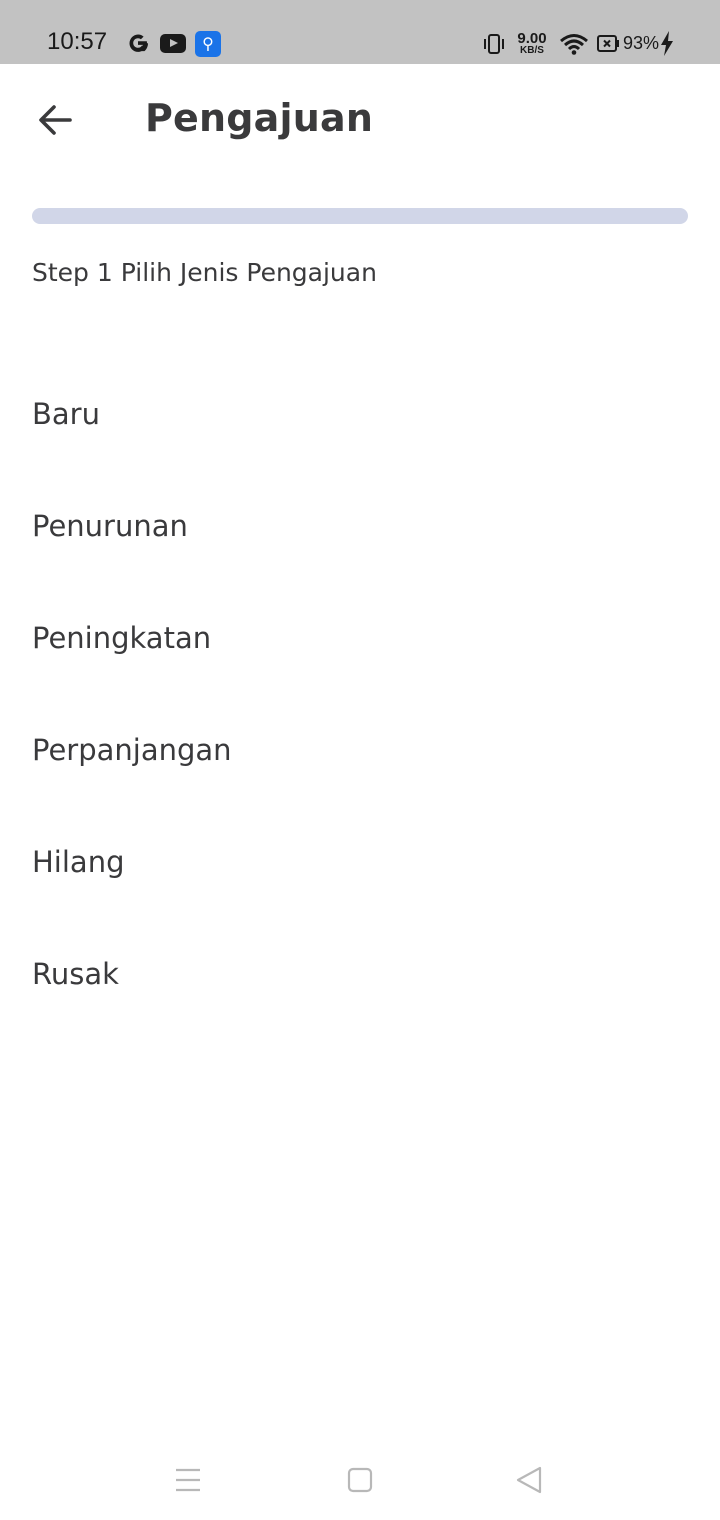  What do you see at coordinates (532, 50) in the screenshot?
I see `network-speed-unit: KB/S` at bounding box center [532, 50].